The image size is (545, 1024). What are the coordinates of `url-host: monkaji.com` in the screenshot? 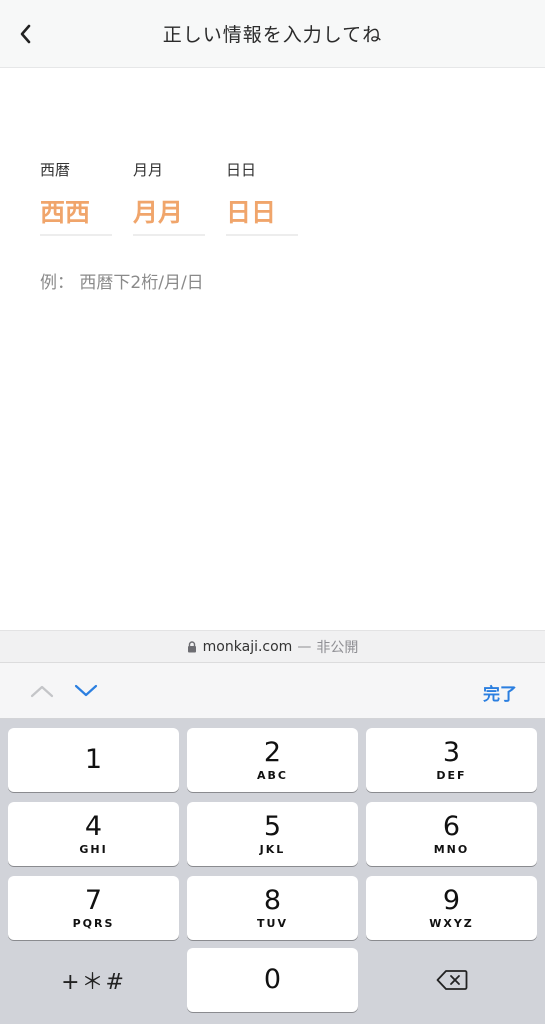 It's located at (247, 646).